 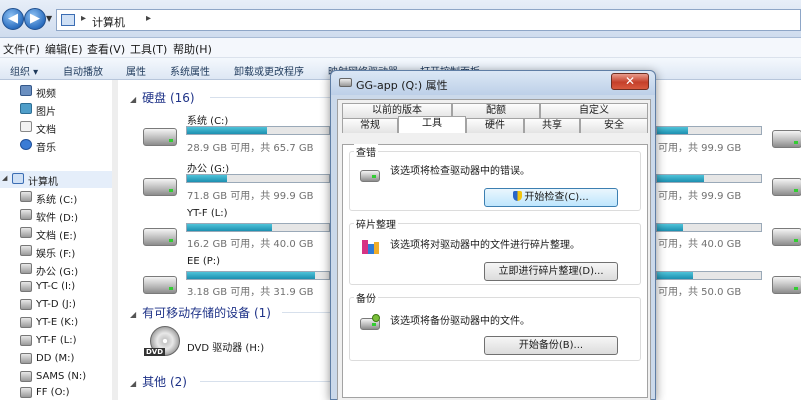 I want to click on nav-item-drive-i: YT-C (I:), so click(x=56, y=287).